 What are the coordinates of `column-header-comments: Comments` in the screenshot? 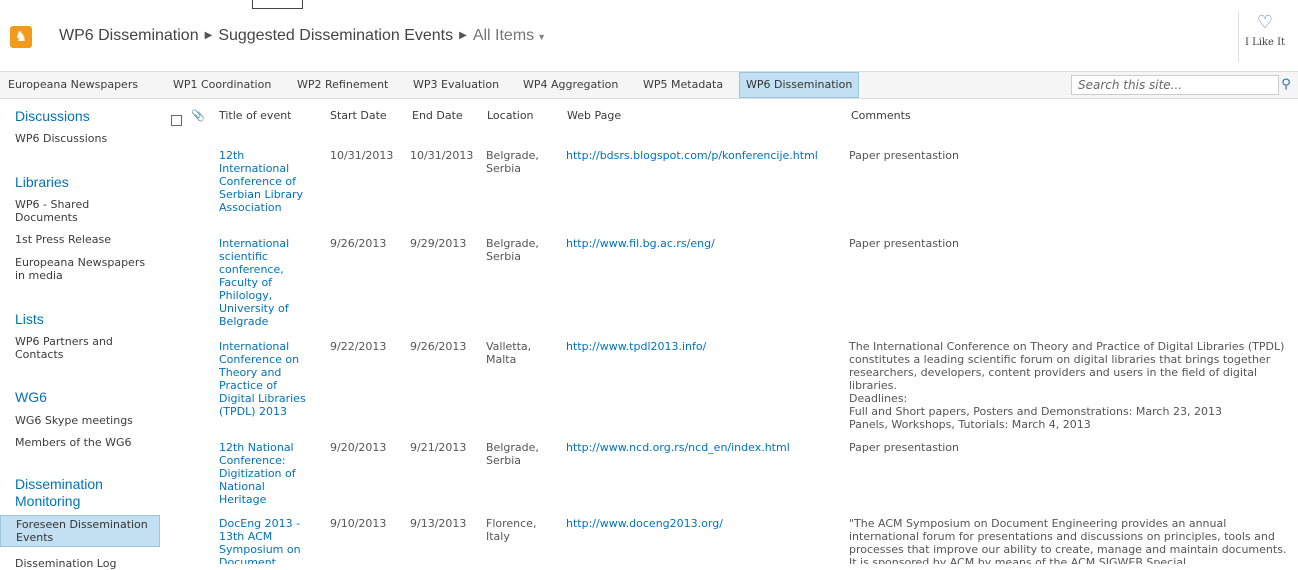 It's located at (881, 115).